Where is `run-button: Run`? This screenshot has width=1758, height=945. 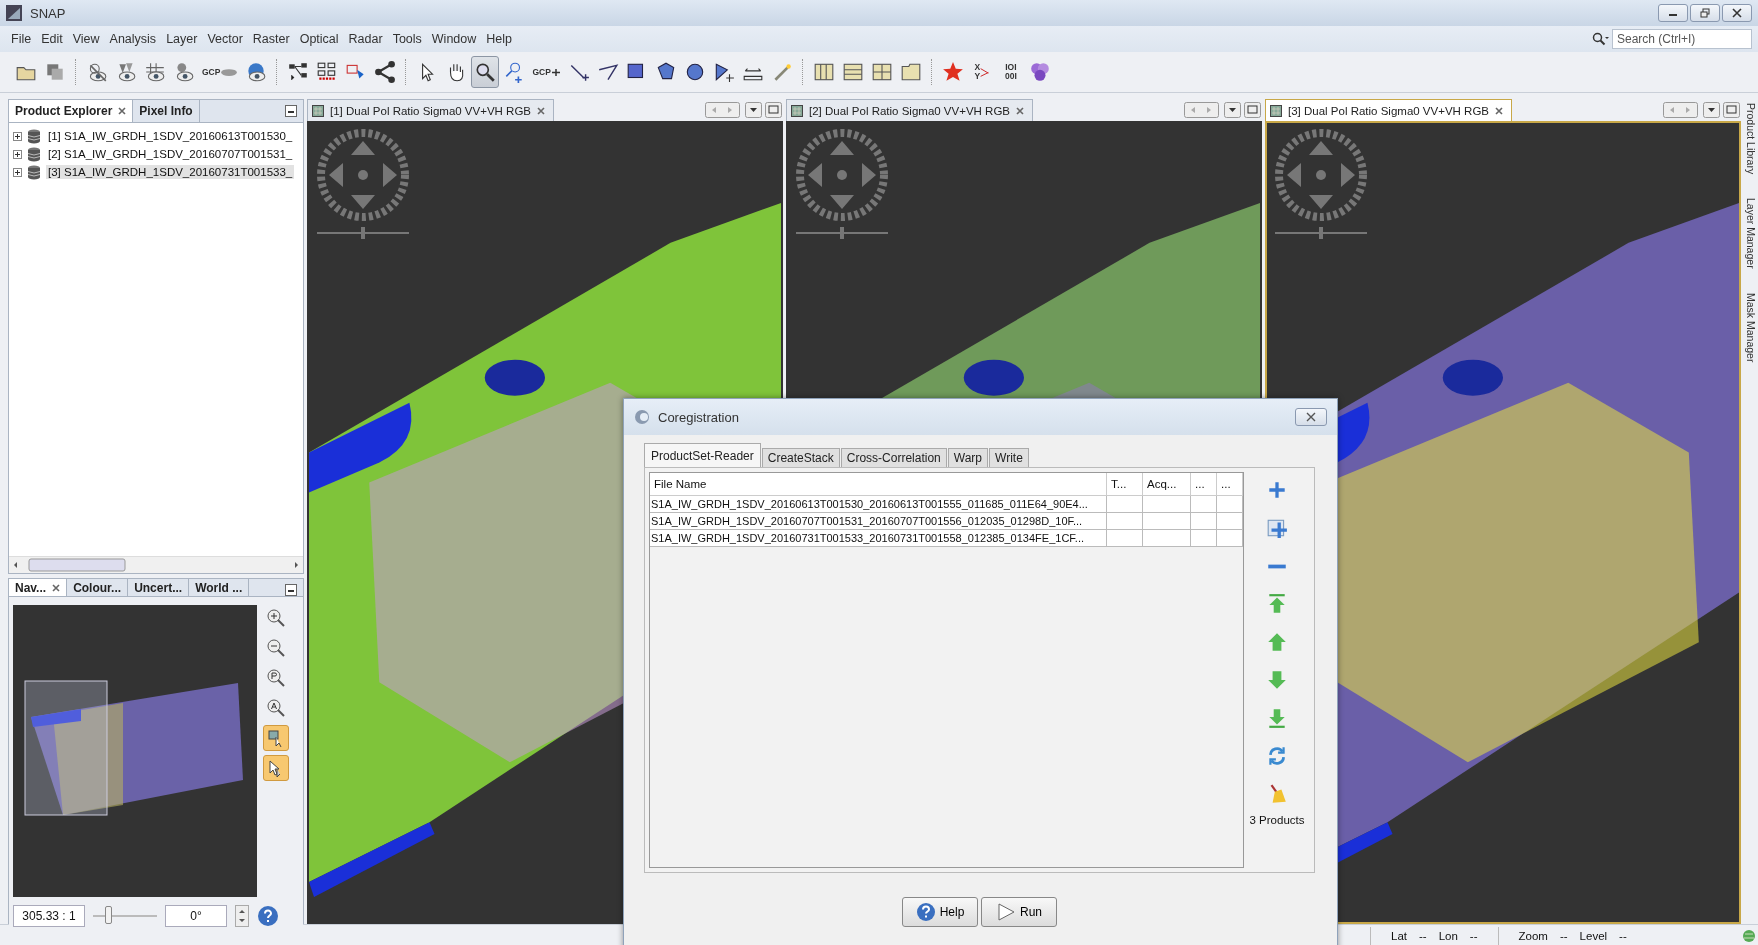 run-button: Run is located at coordinates (1019, 912).